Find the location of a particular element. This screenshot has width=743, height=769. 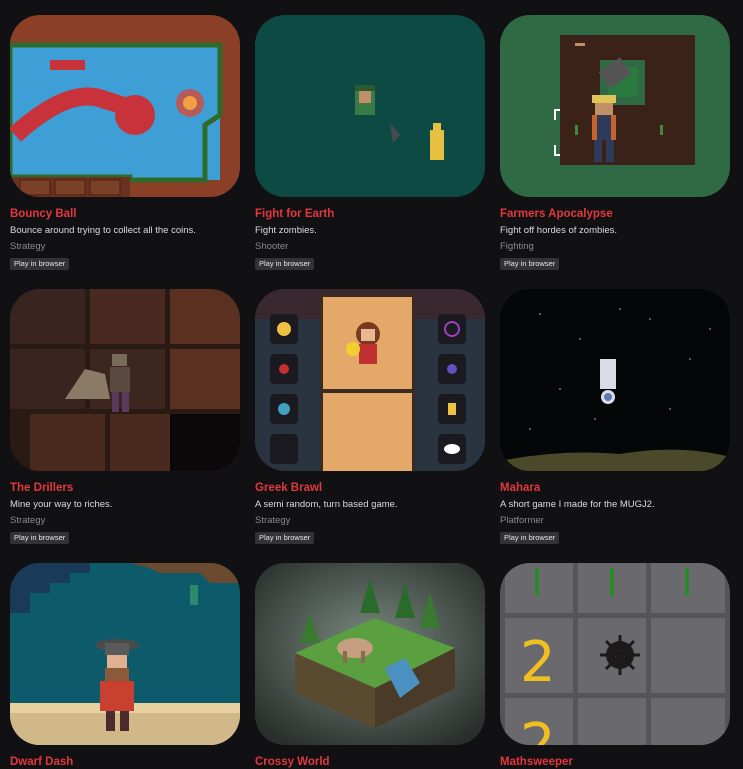

game-title-link: Mahara is located at coordinates (615, 488).